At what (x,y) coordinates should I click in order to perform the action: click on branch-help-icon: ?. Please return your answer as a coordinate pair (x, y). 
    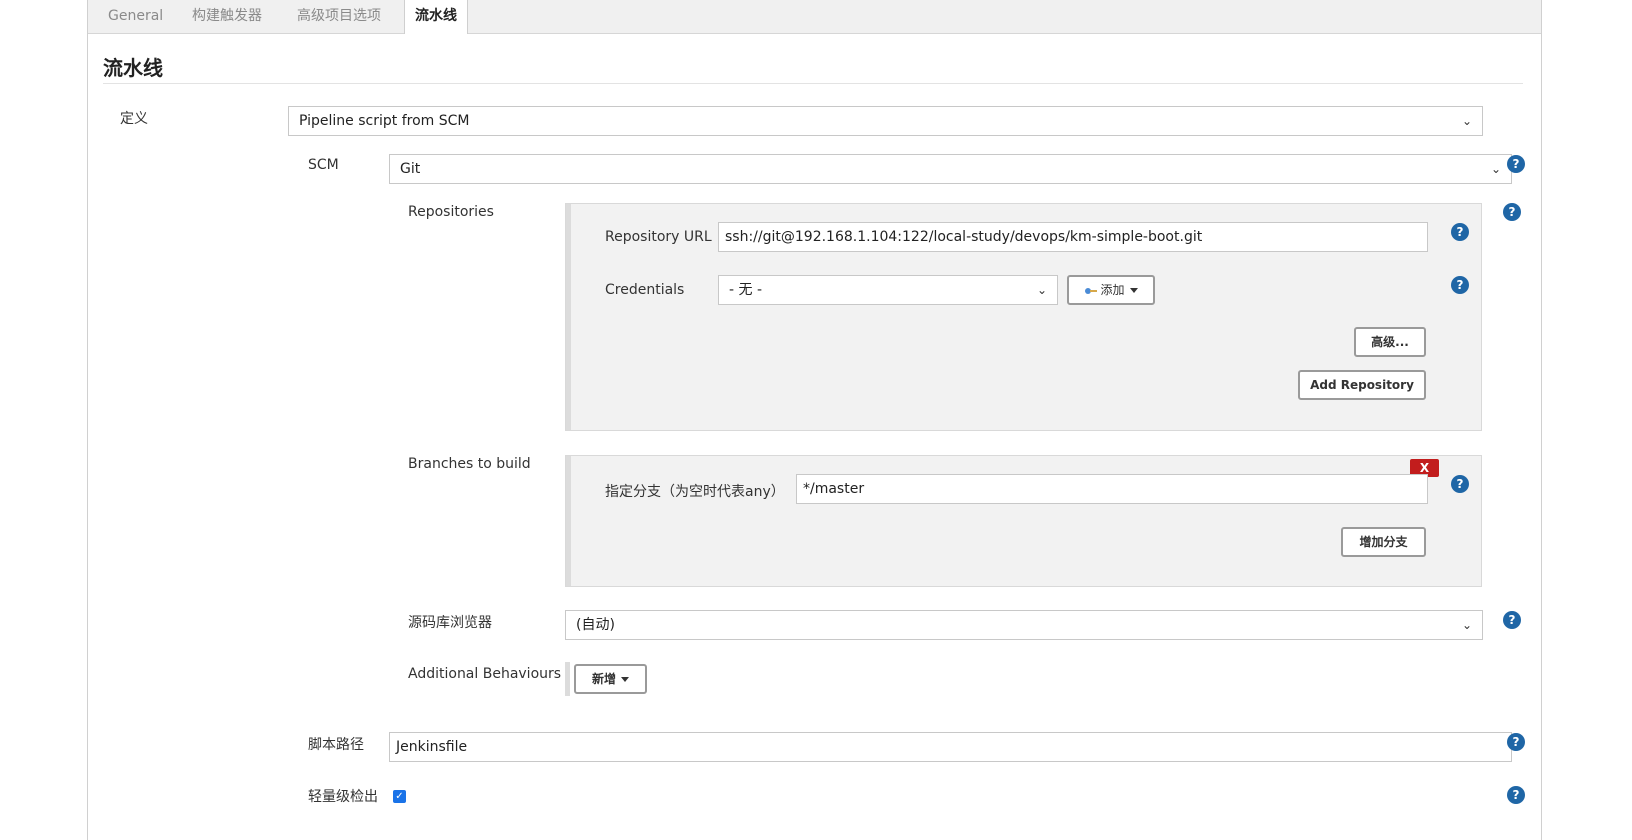
    Looking at the image, I should click on (1460, 484).